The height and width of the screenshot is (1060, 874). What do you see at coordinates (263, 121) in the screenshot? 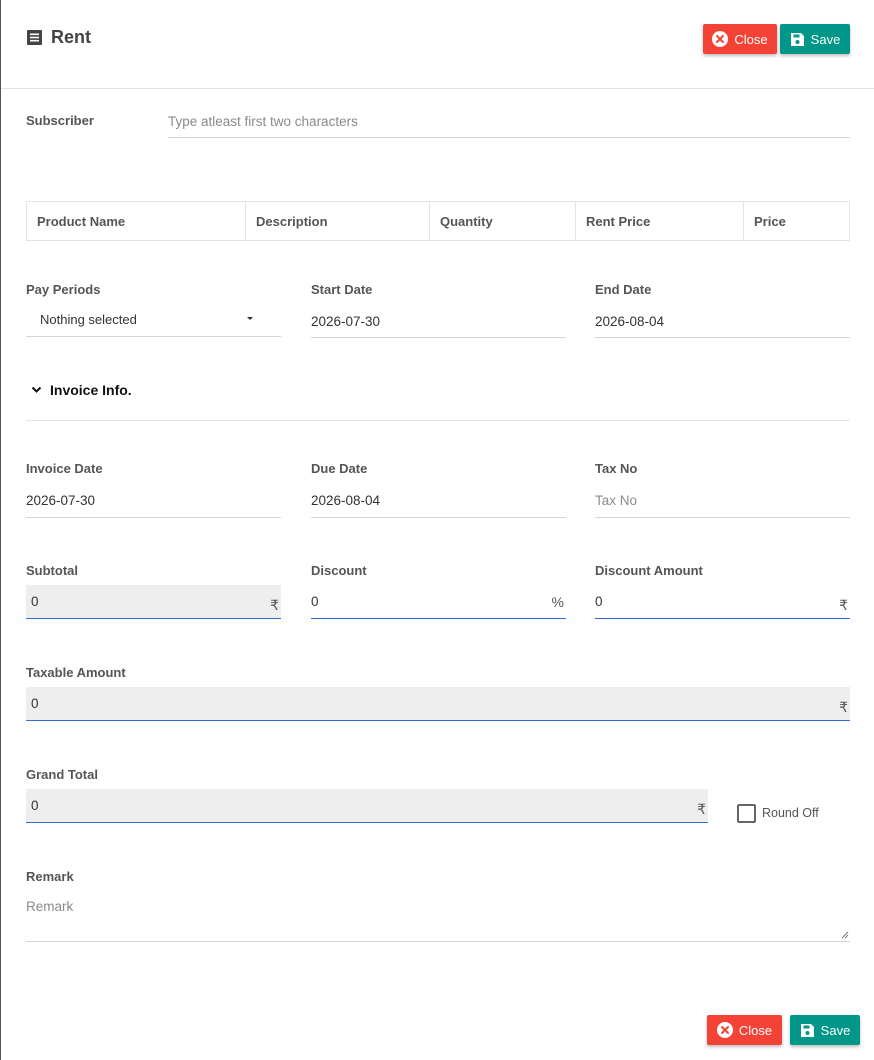
I see `subscriber-placeholder: Type atleast first two characters` at bounding box center [263, 121].